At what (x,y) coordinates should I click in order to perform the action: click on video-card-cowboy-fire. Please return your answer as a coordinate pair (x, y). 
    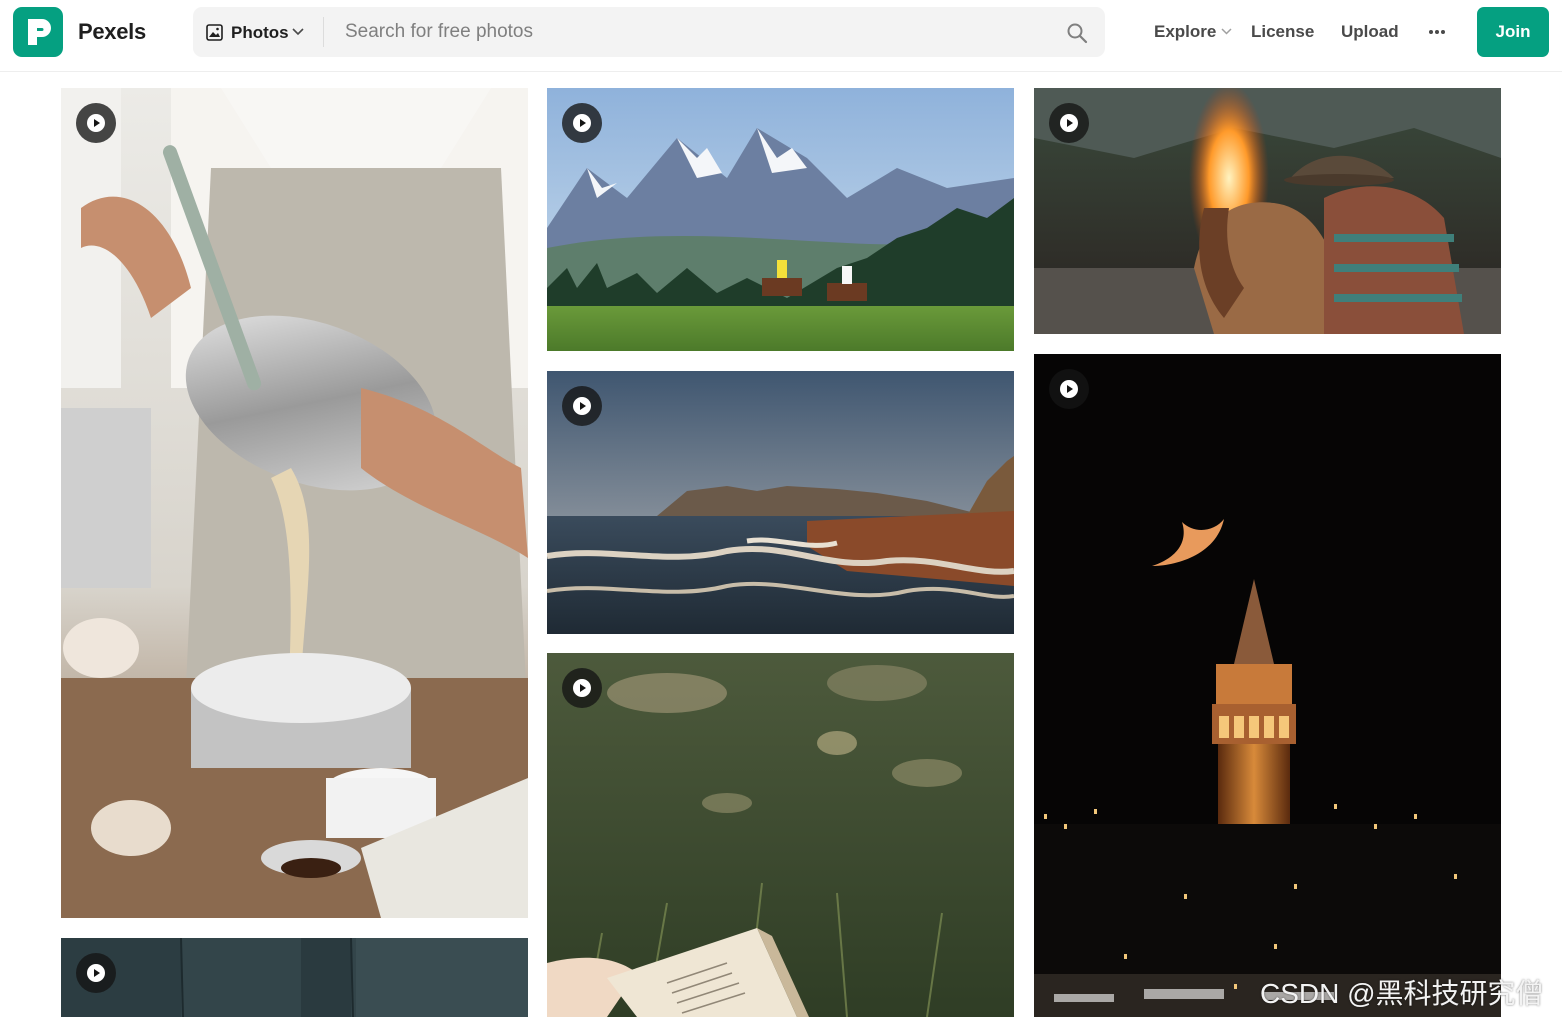
    Looking at the image, I should click on (1267, 211).